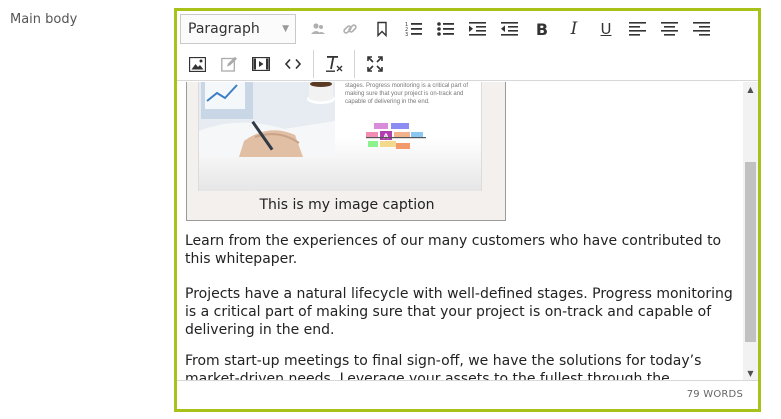  I want to click on align-center-icon, so click(669, 29).